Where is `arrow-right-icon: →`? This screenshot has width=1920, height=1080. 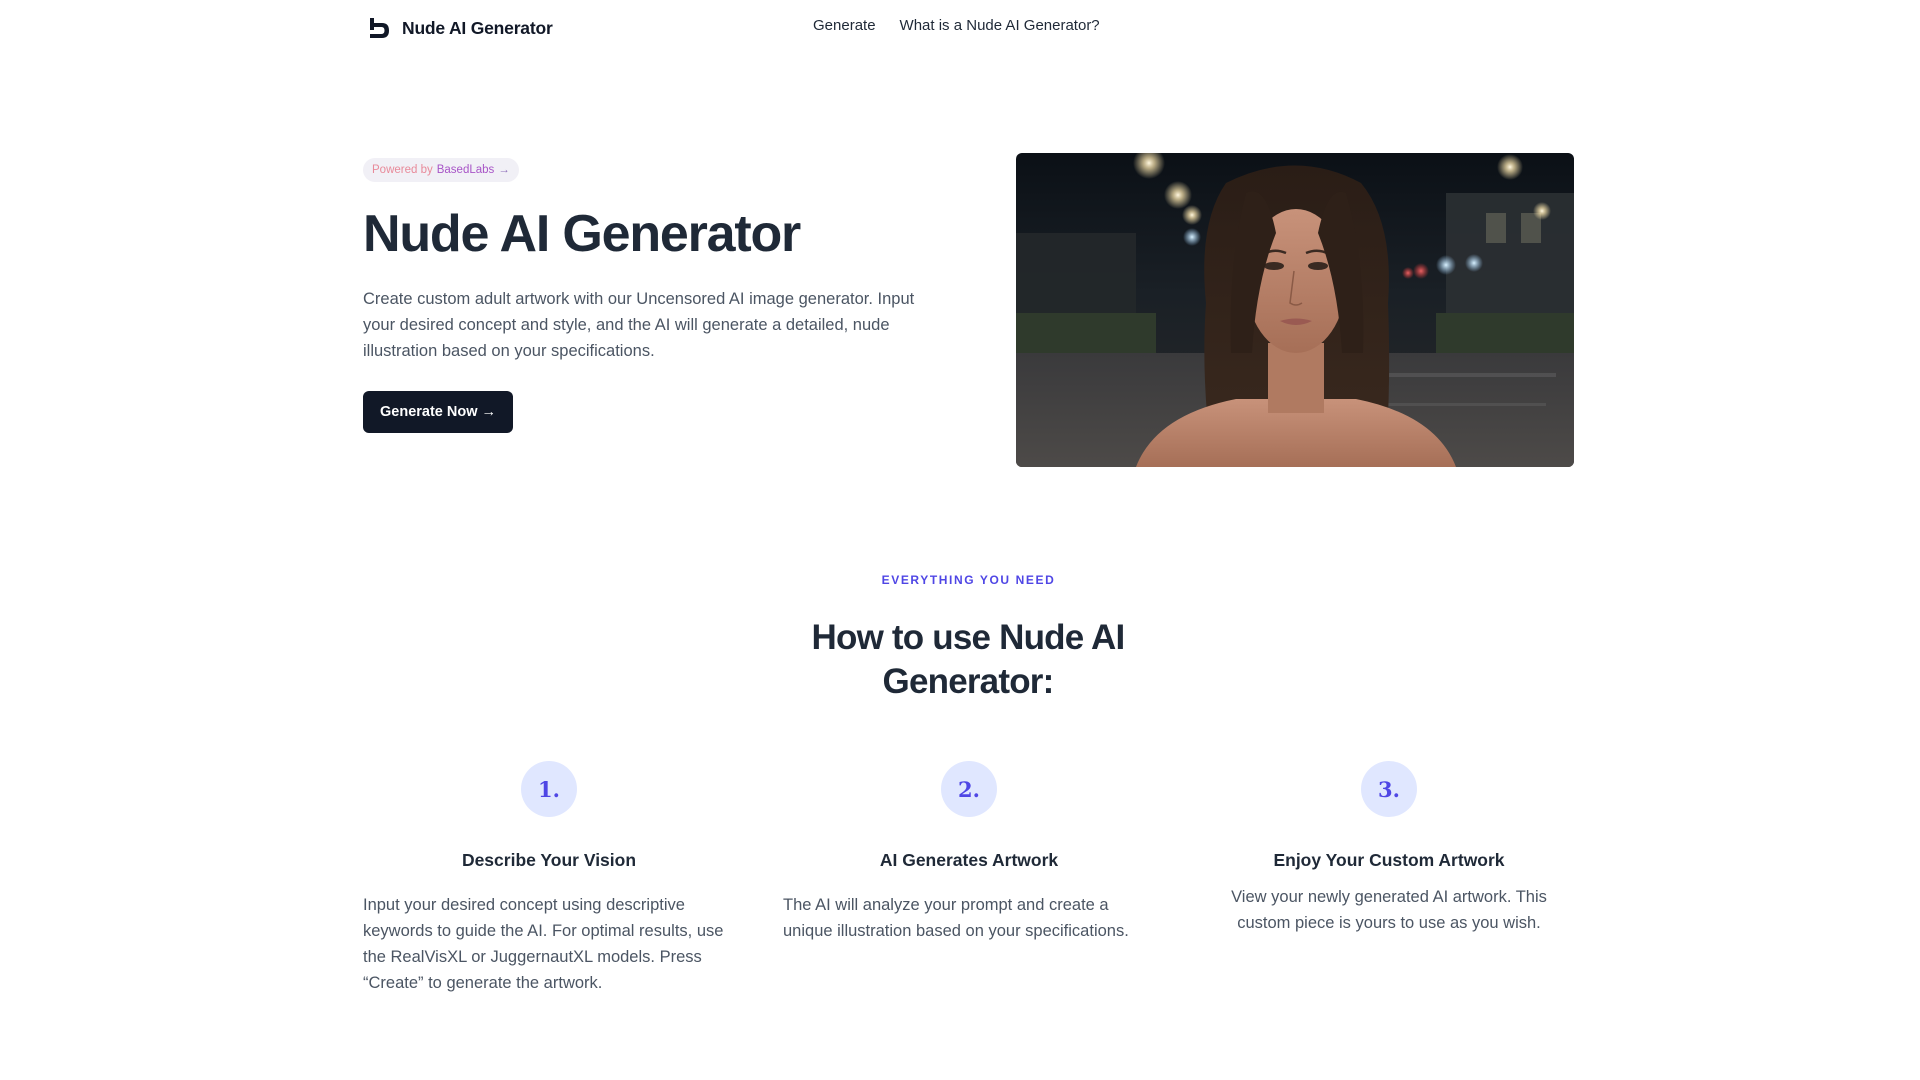 arrow-right-icon: → is located at coordinates (504, 170).